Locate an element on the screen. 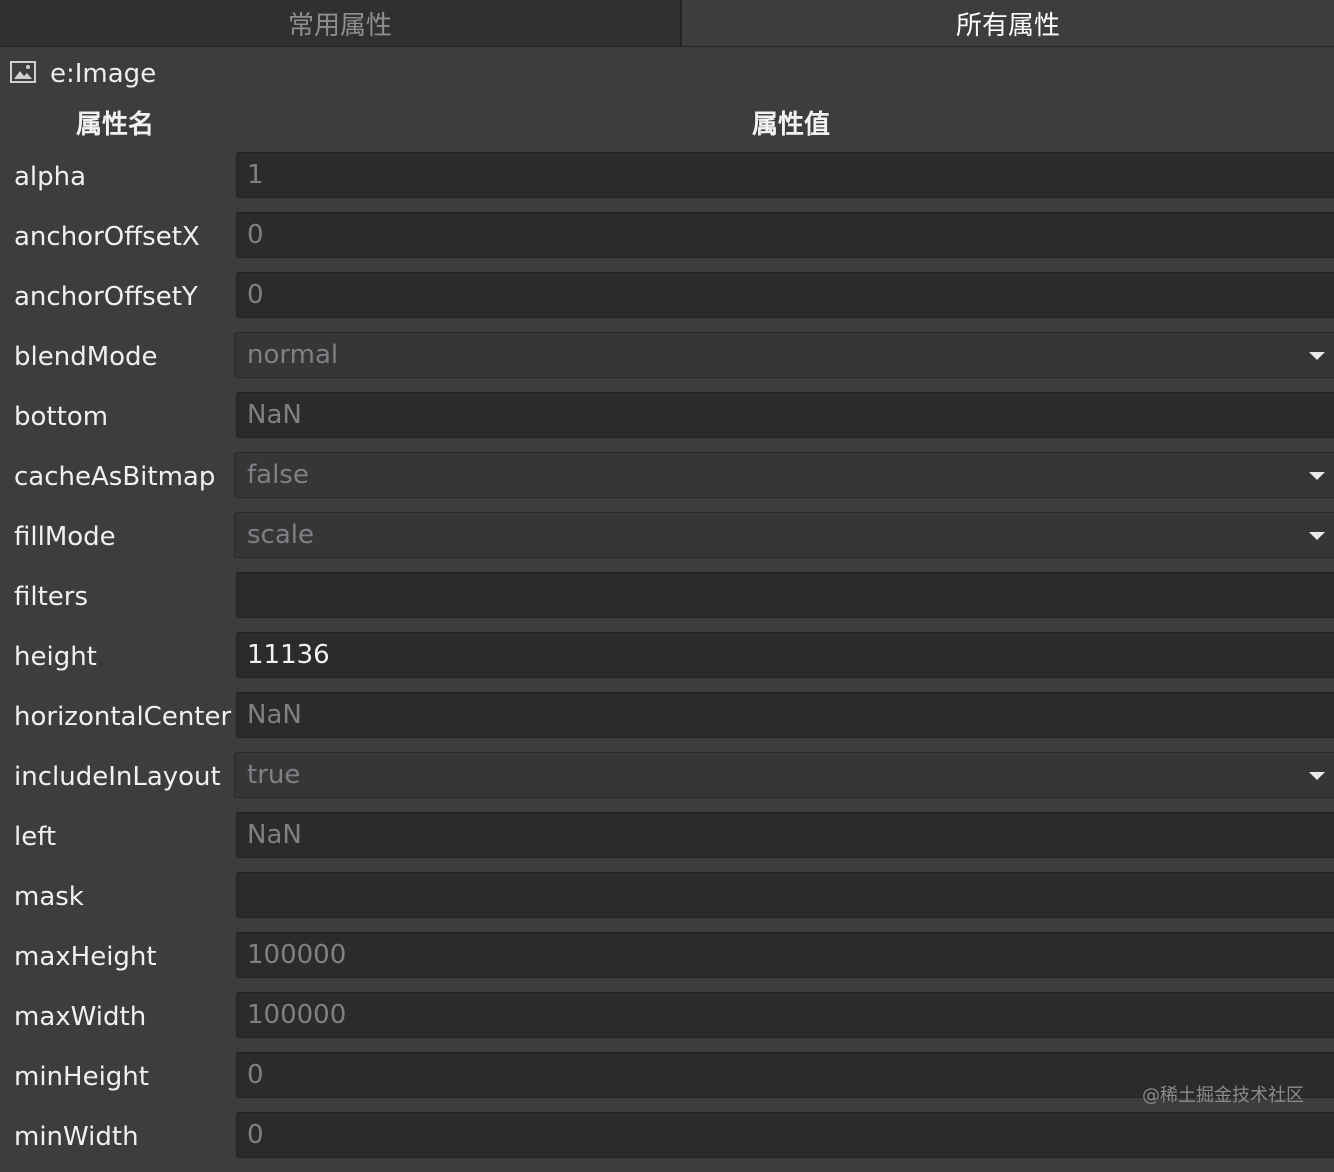 The height and width of the screenshot is (1172, 1334). property-value-input: 11136 is located at coordinates (785, 655).